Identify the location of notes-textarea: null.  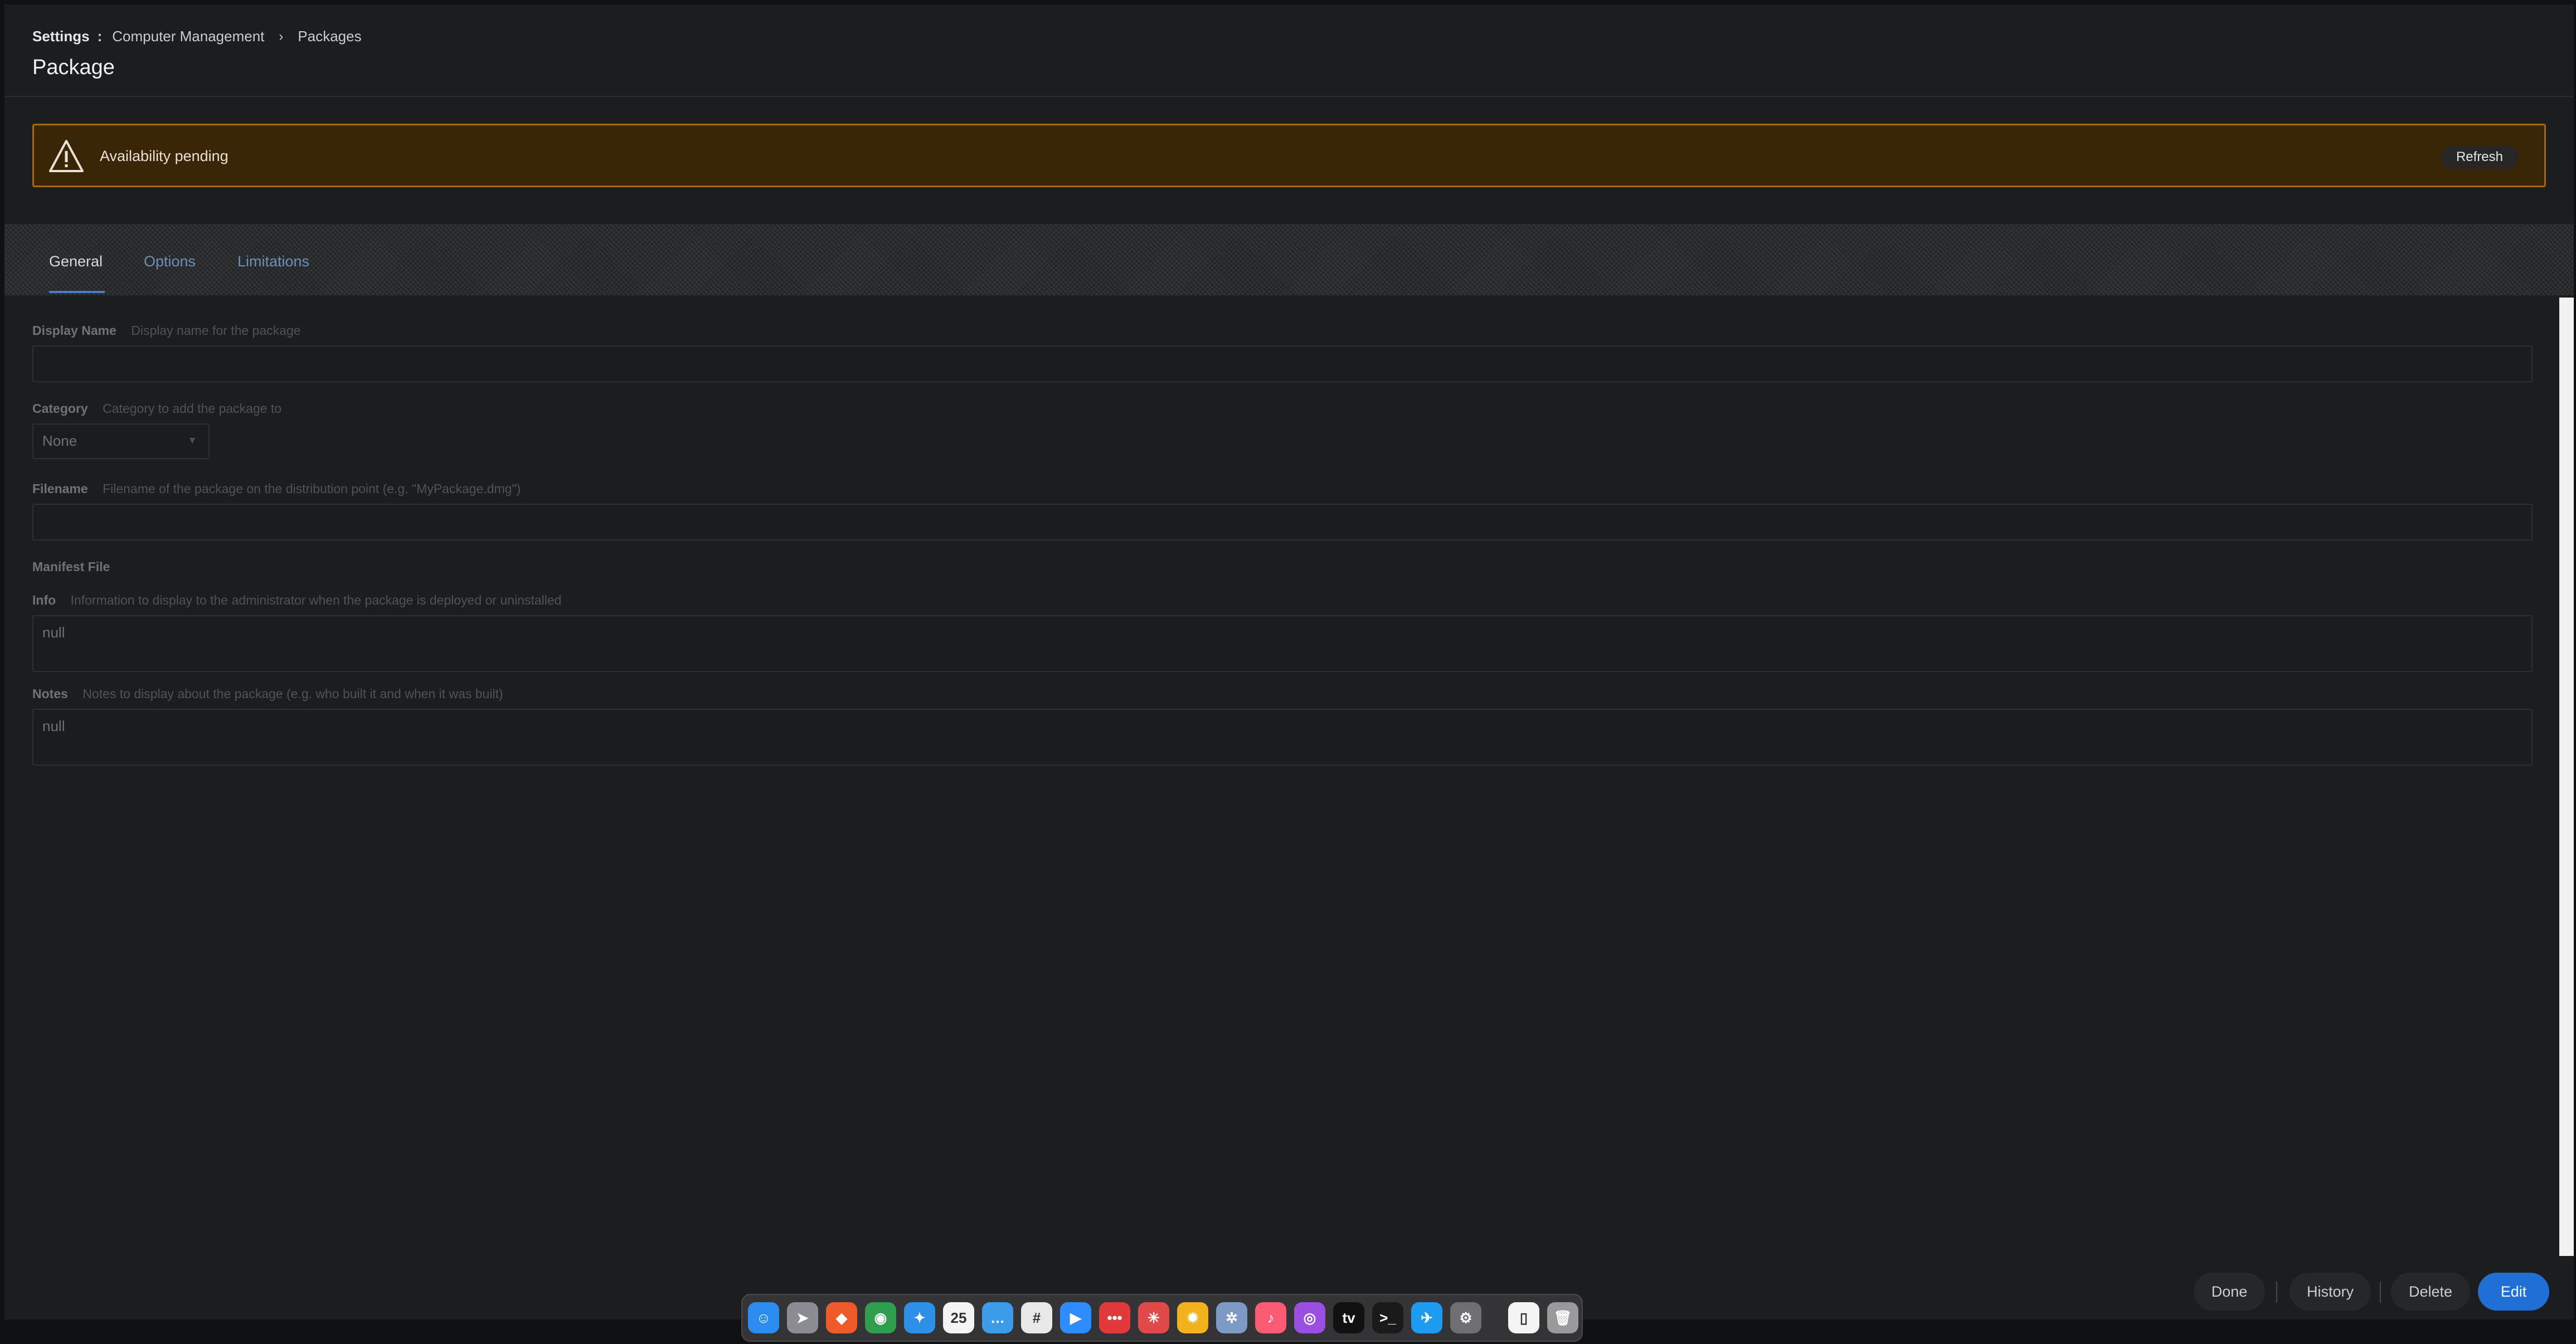
(1283, 737).